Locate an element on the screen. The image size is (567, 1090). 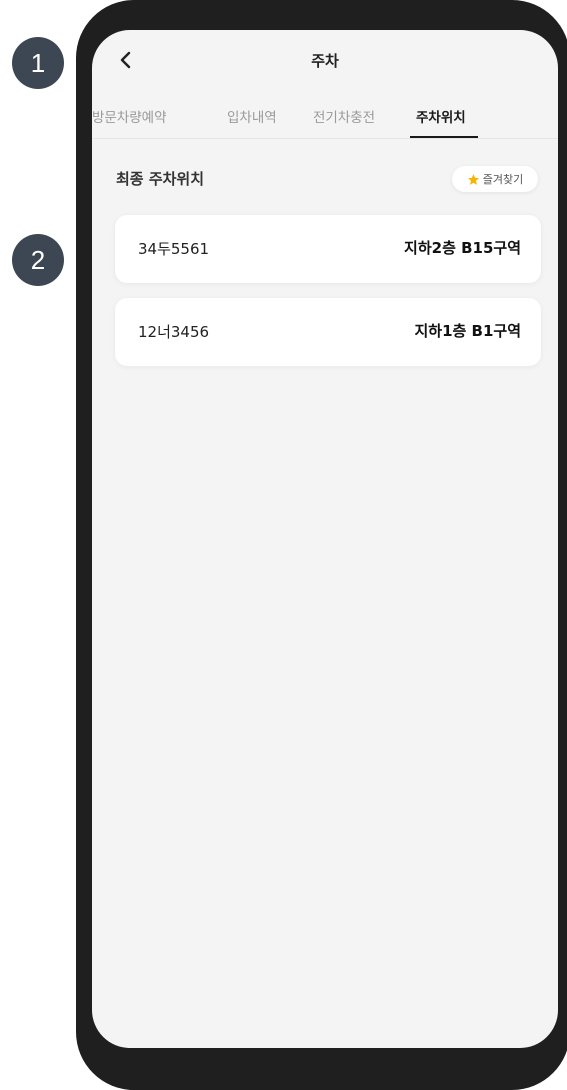
favorites-label: 즐겨찾기 is located at coordinates (503, 179).